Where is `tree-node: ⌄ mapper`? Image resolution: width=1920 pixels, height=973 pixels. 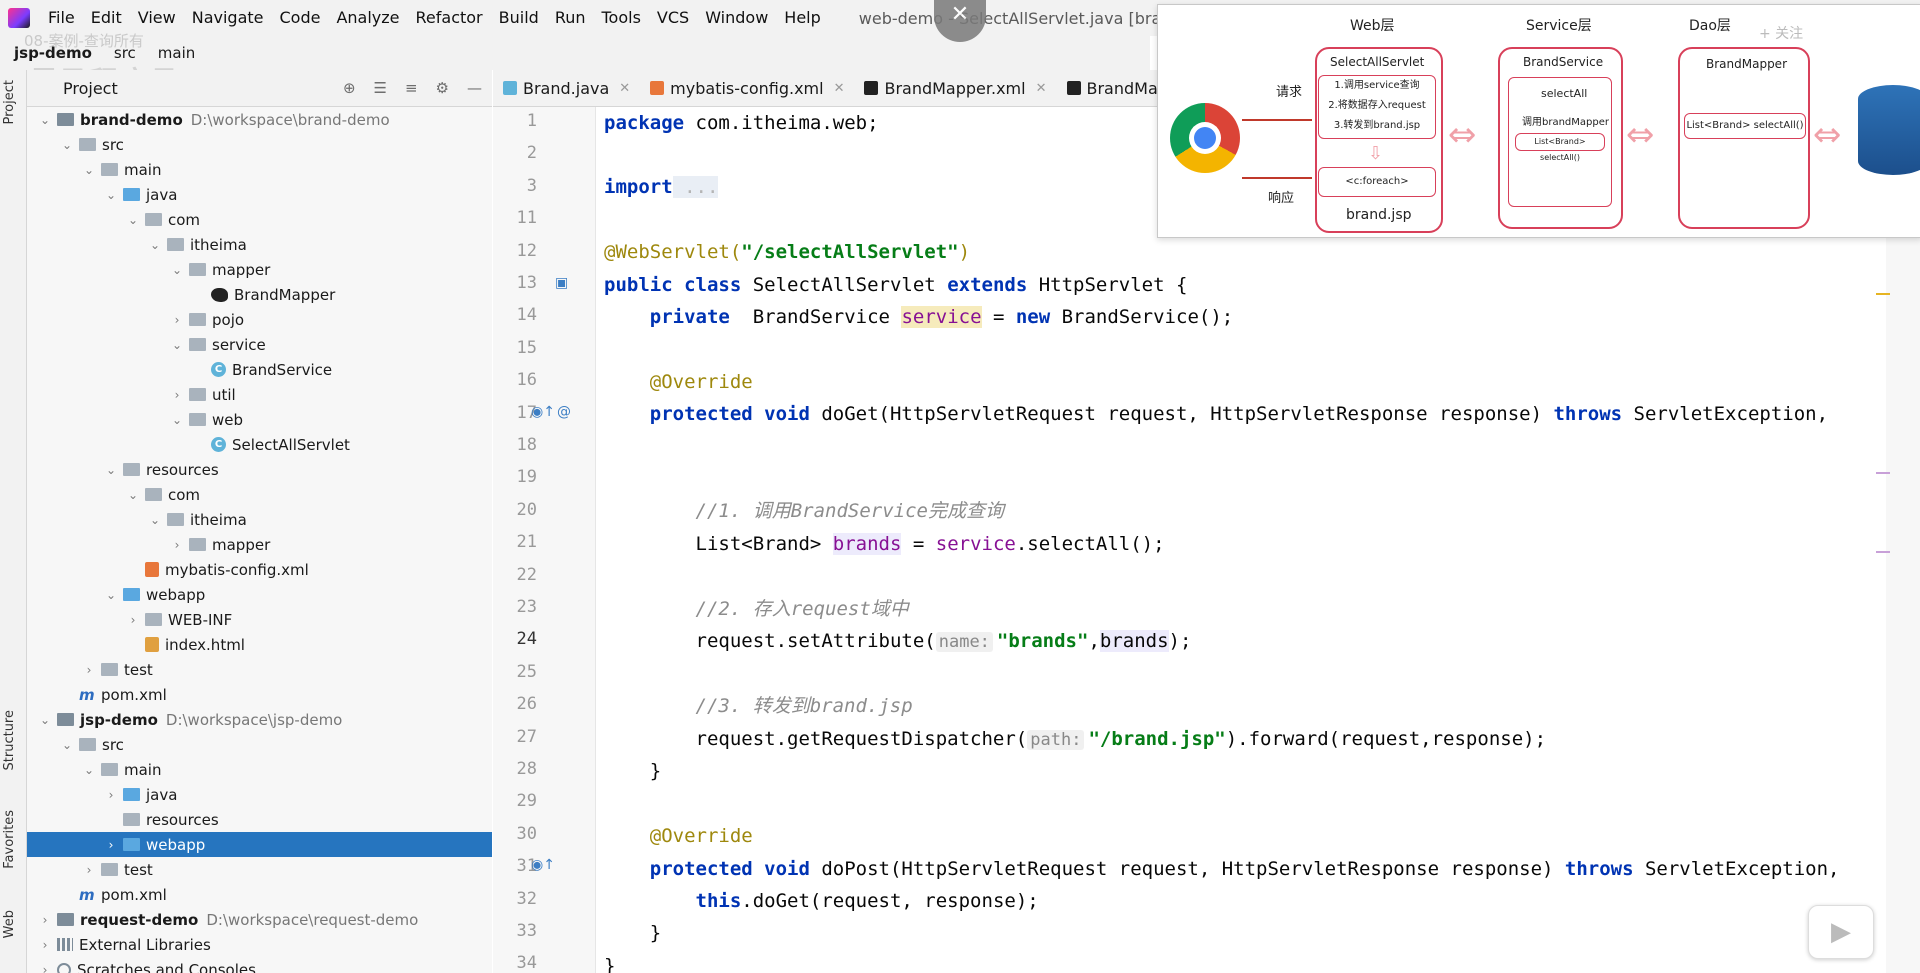 tree-node: ⌄ mapper is located at coordinates (259, 269).